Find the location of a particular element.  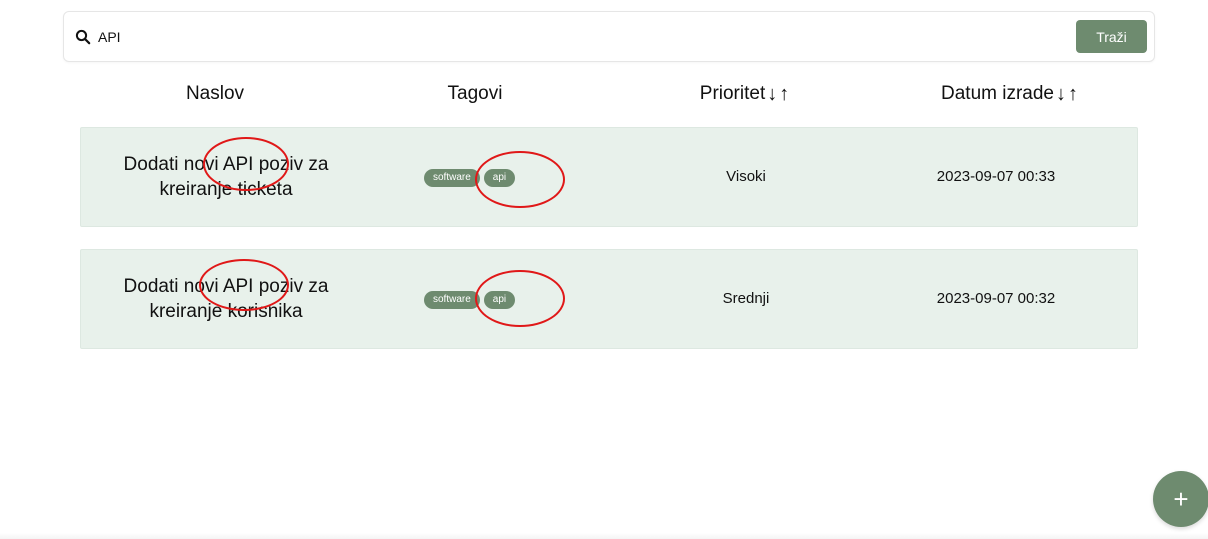

bottom-divider is located at coordinates (604, 536).